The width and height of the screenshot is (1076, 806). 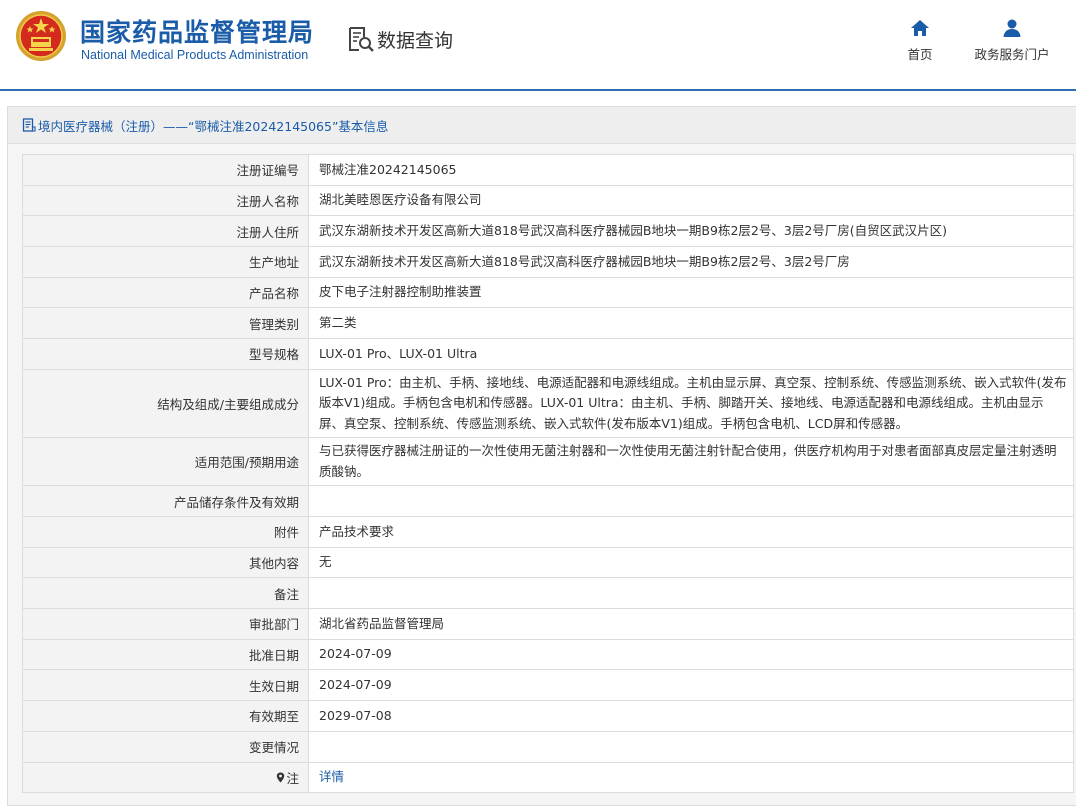 What do you see at coordinates (165, 501) in the screenshot?
I see `field-label-storage: 产品储存条件及有效期` at bounding box center [165, 501].